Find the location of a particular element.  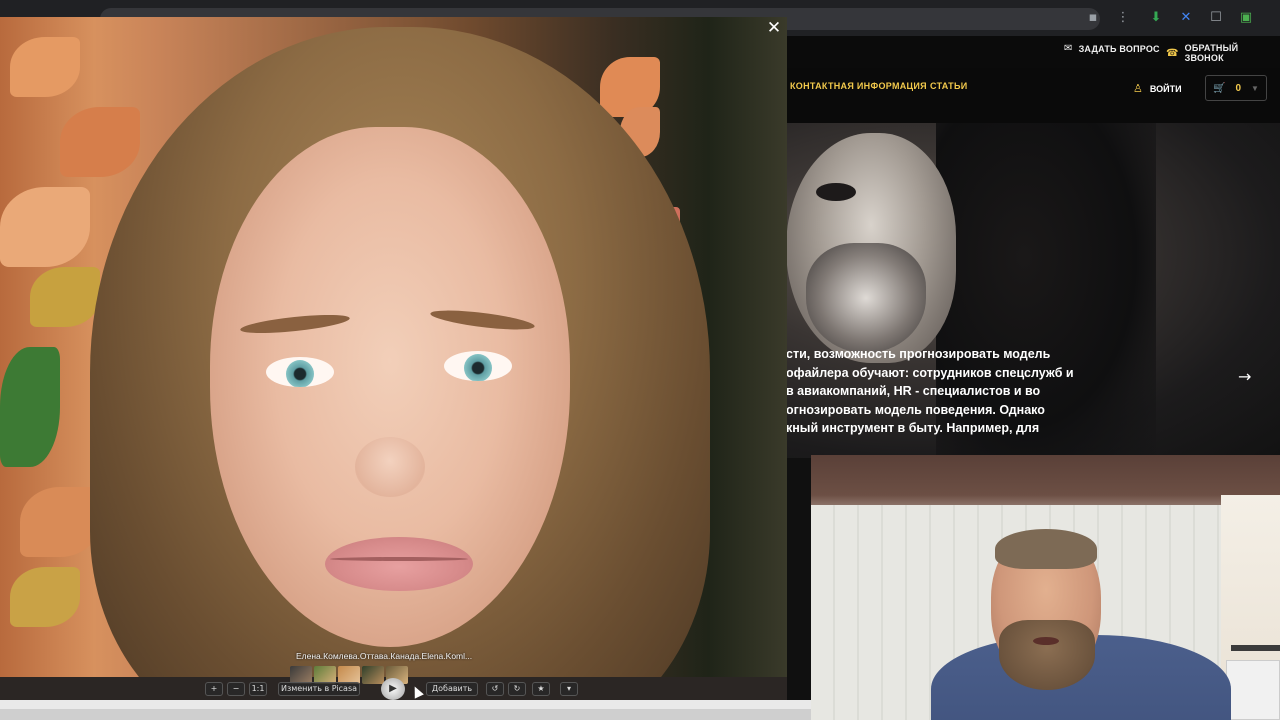

portrait-left-eye is located at coordinates (300, 372).